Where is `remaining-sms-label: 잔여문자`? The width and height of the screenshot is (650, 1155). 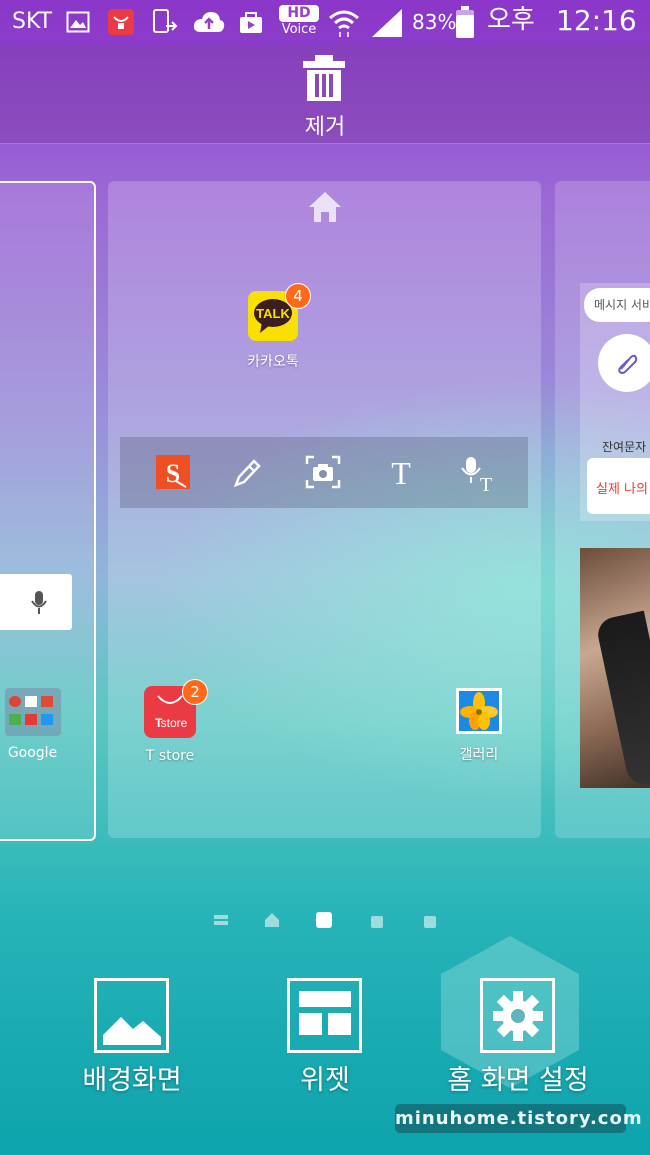 remaining-sms-label: 잔여문자 is located at coordinates (624, 447).